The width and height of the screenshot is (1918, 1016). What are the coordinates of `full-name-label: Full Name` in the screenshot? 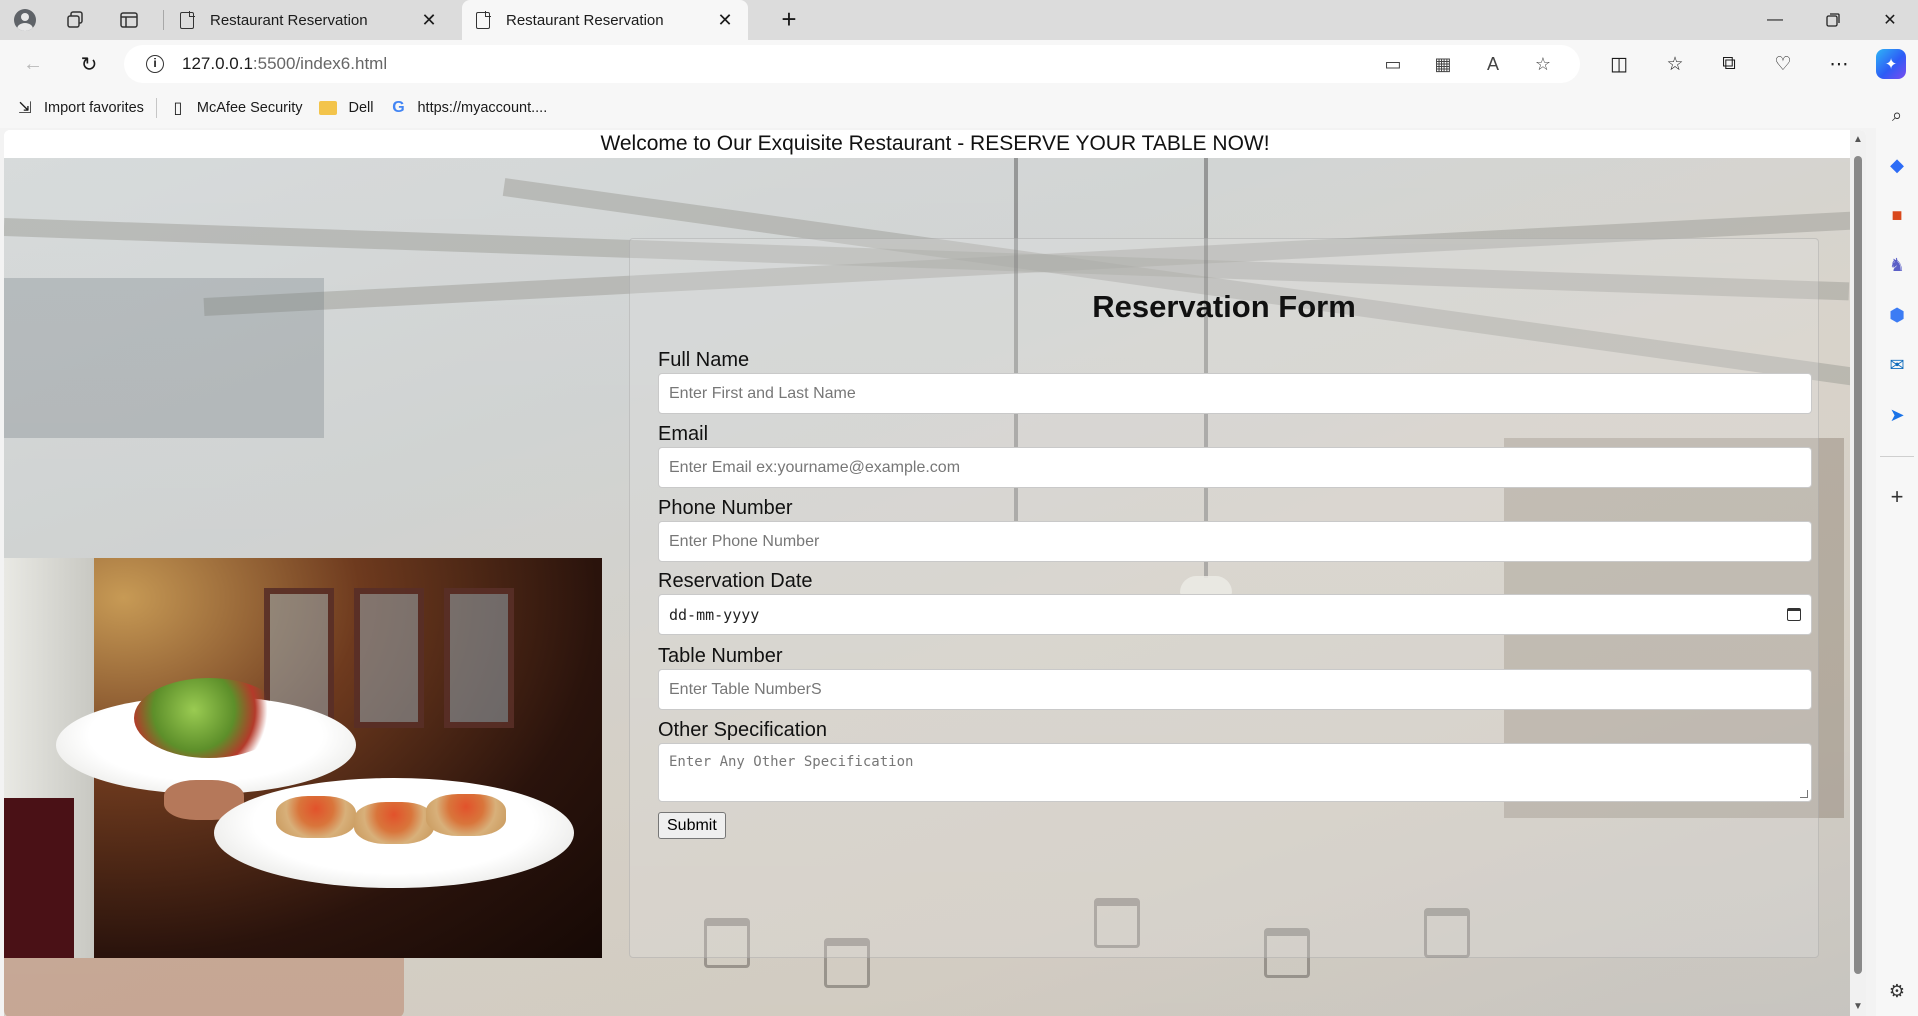 It's located at (704, 360).